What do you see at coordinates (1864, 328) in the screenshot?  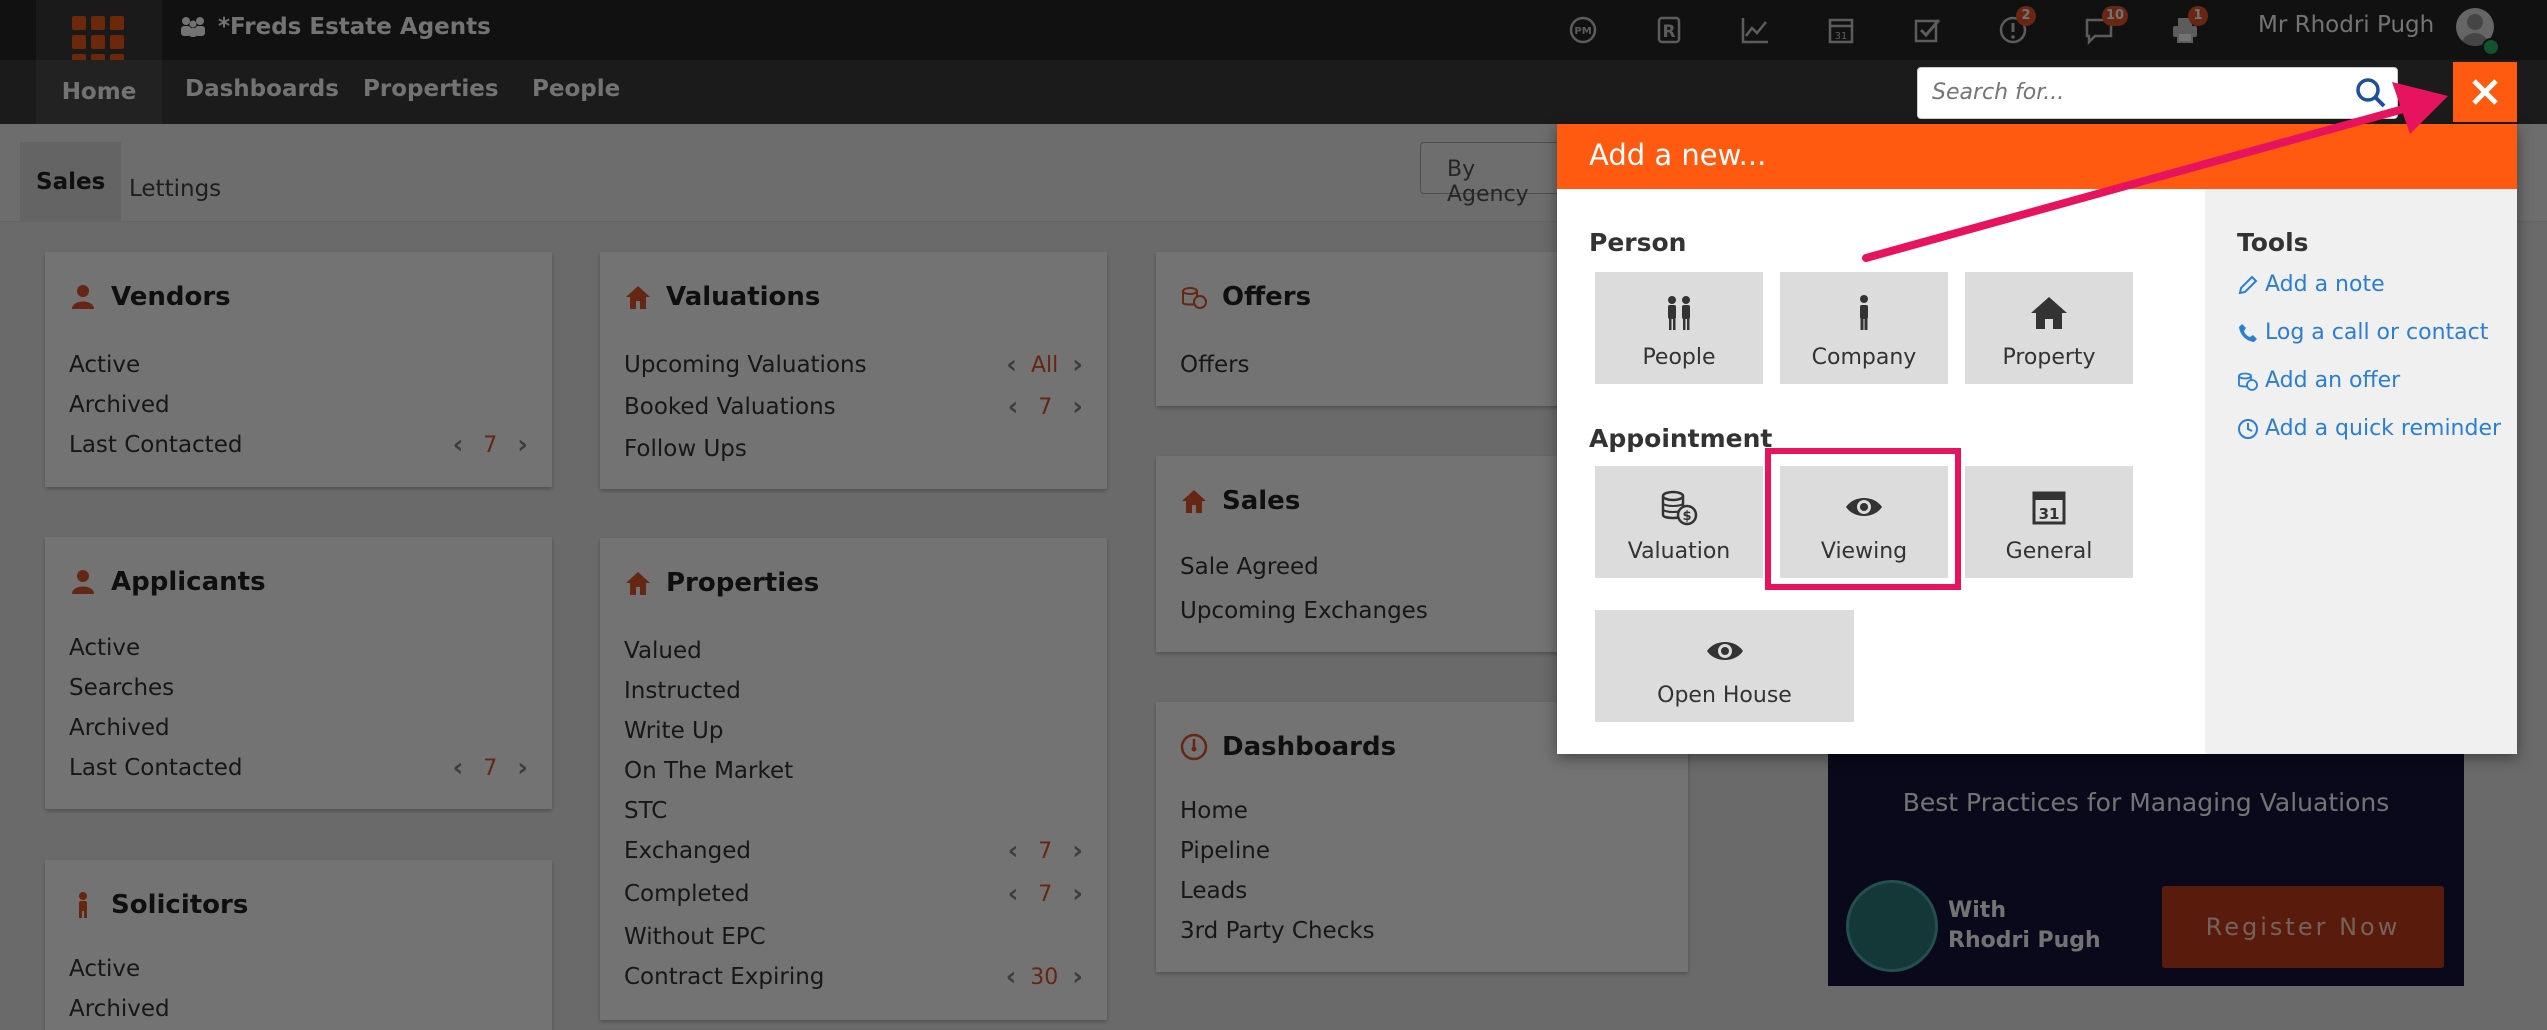 I see `add-company-tile: Company` at bounding box center [1864, 328].